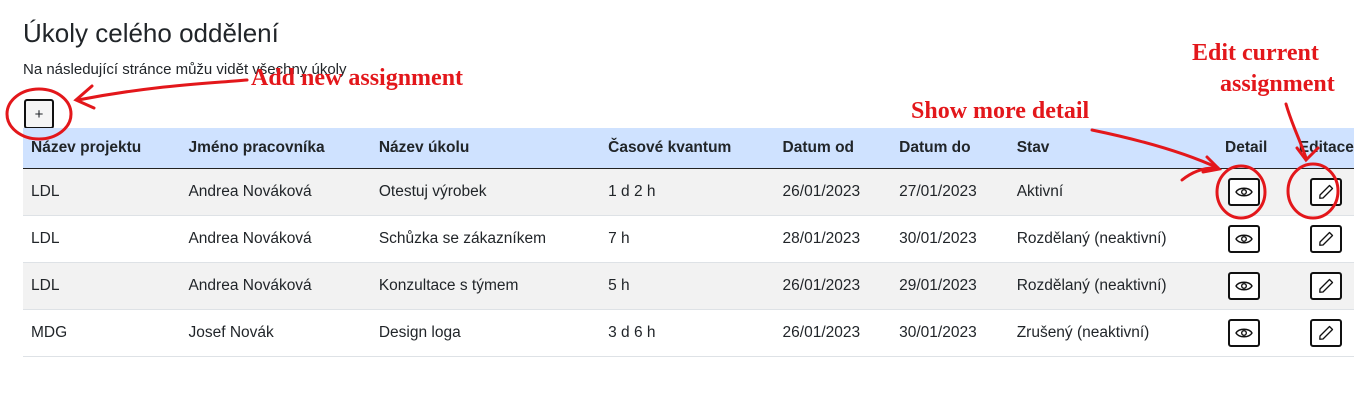  Describe the element at coordinates (84, 97) in the screenshot. I see `add-arrow-head` at that location.